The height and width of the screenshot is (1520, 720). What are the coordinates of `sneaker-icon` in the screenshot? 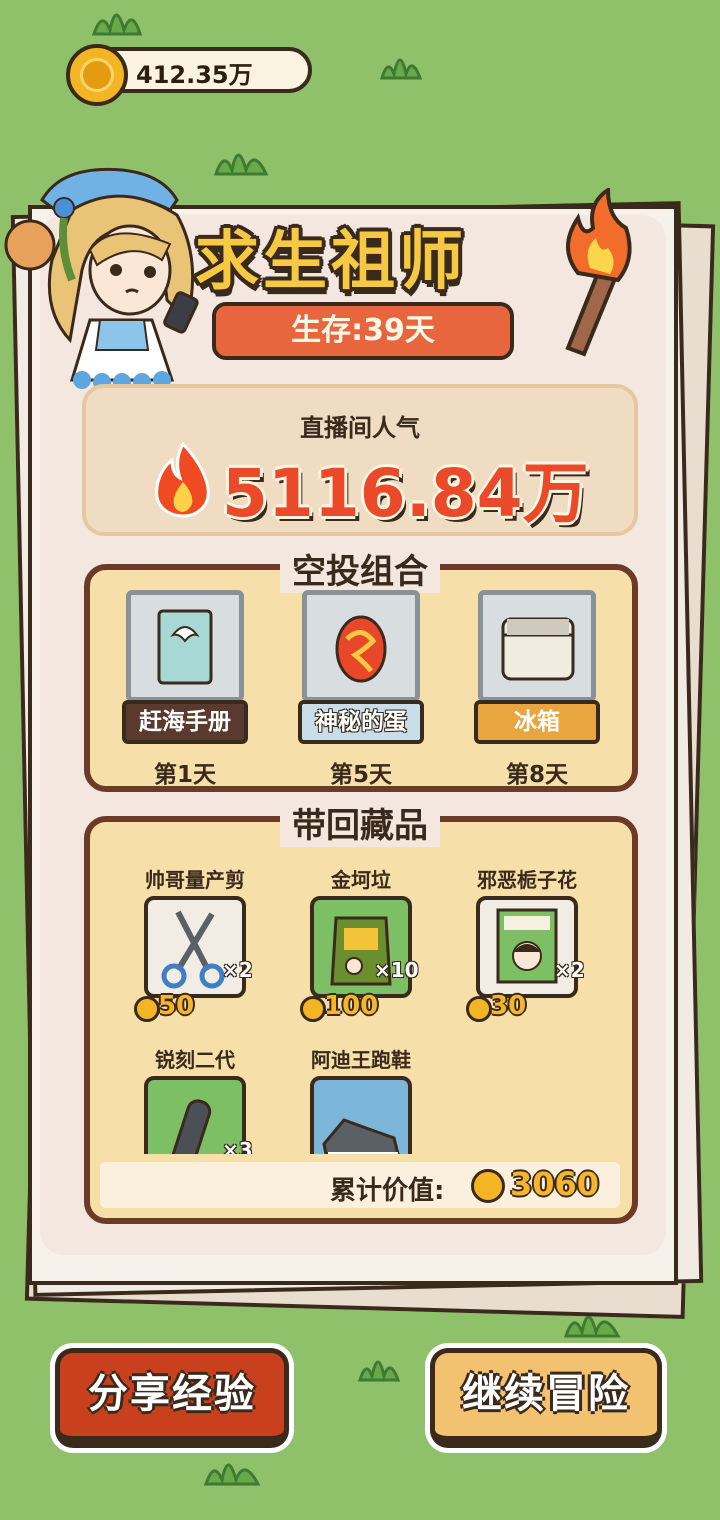 It's located at (361, 1136).